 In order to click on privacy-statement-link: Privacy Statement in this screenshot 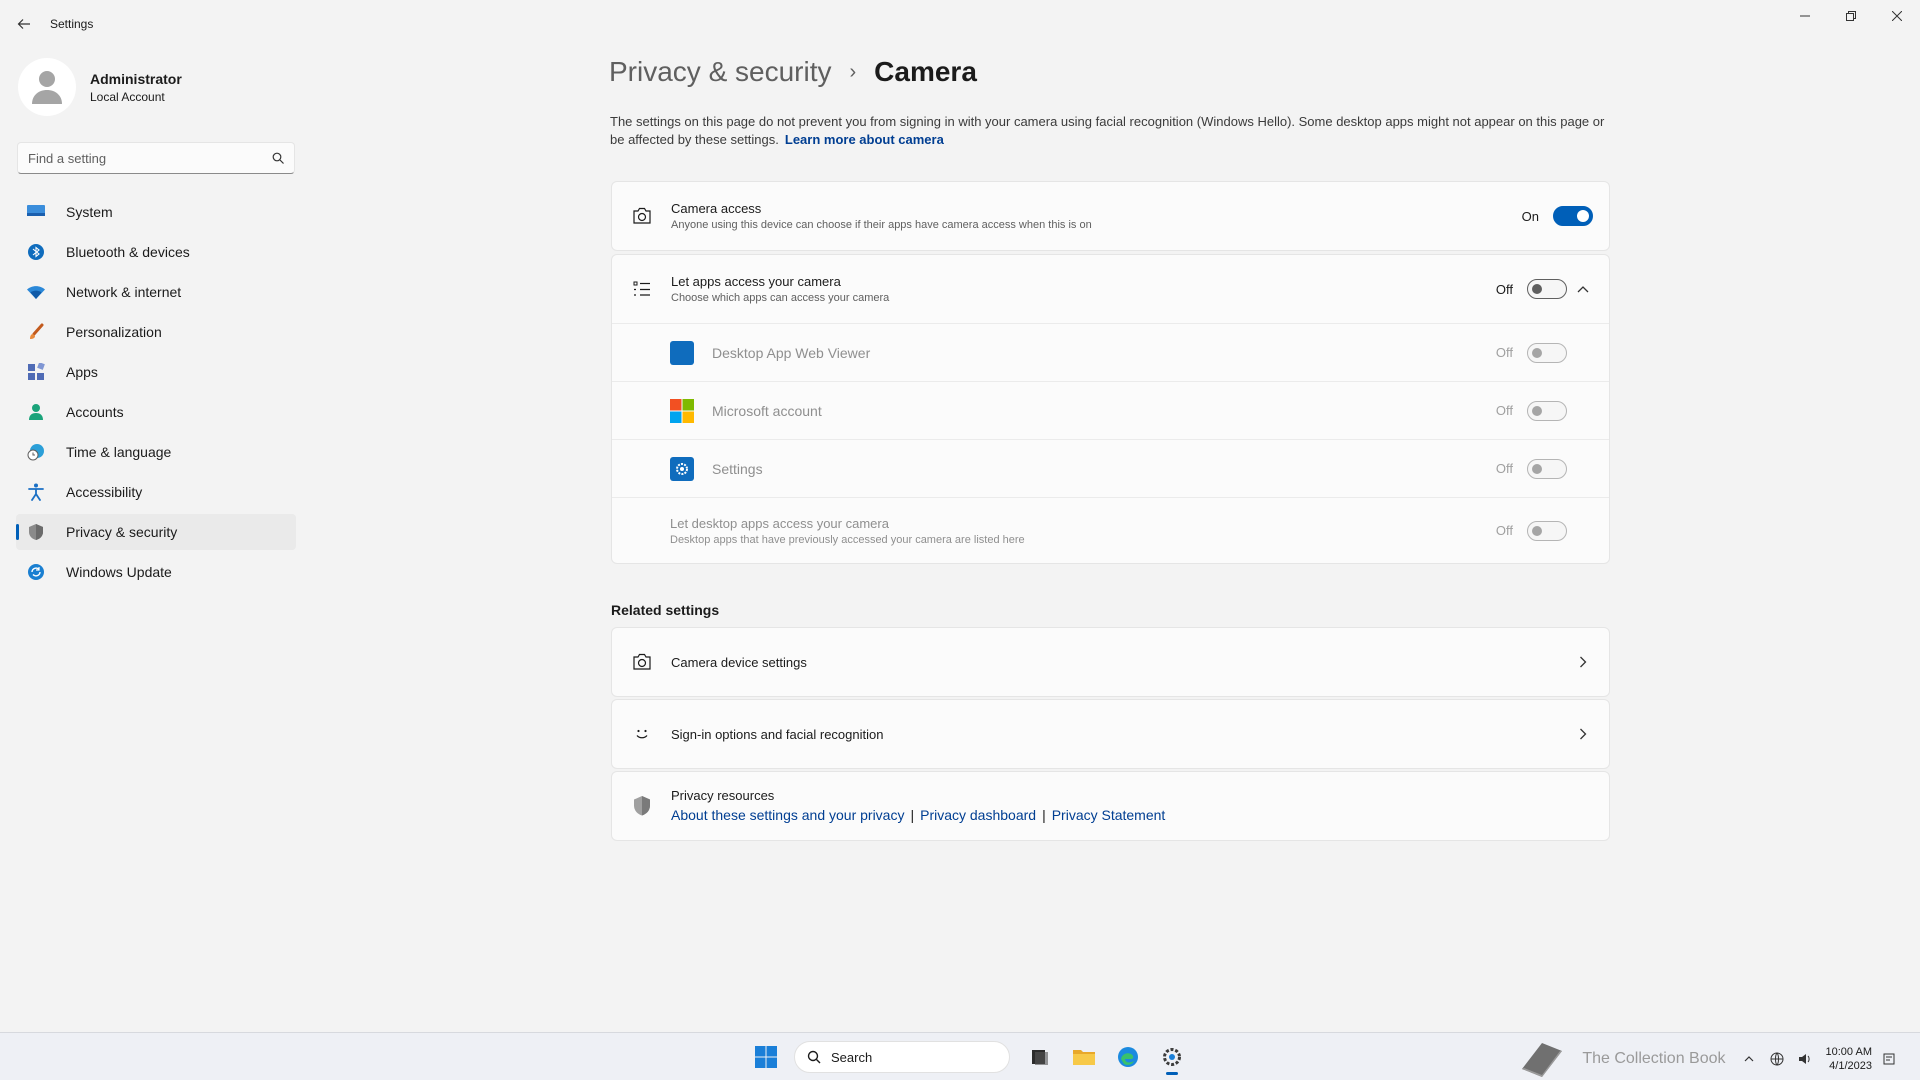, I will do `click(1109, 815)`.